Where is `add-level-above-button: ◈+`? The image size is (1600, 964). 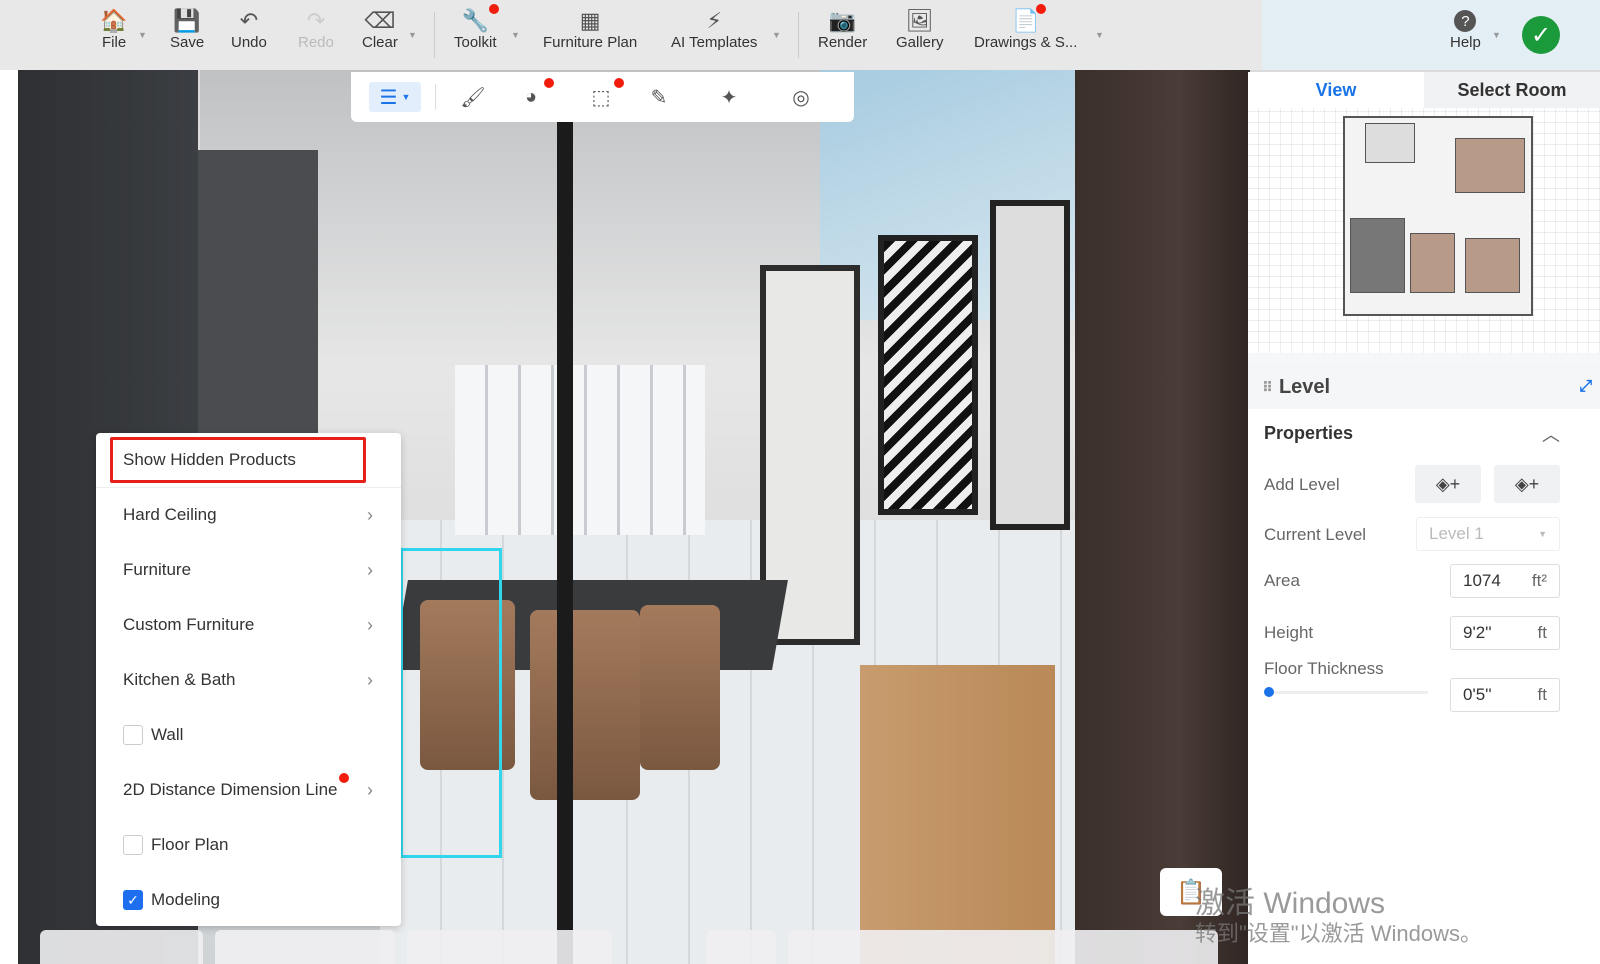
add-level-above-button: ◈+ is located at coordinates (1448, 484).